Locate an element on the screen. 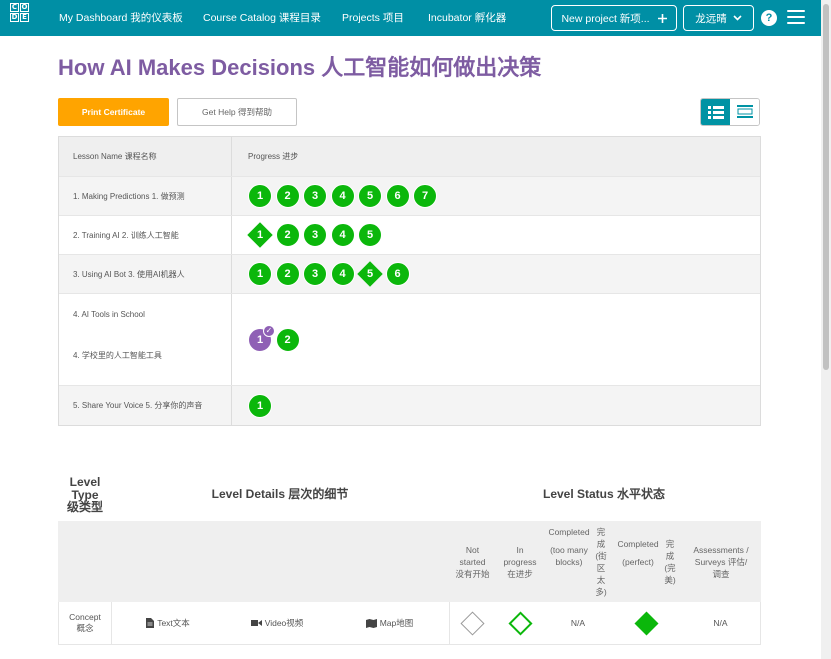  lesson-name-en: 4. AI Tools in School is located at coordinates (109, 314).